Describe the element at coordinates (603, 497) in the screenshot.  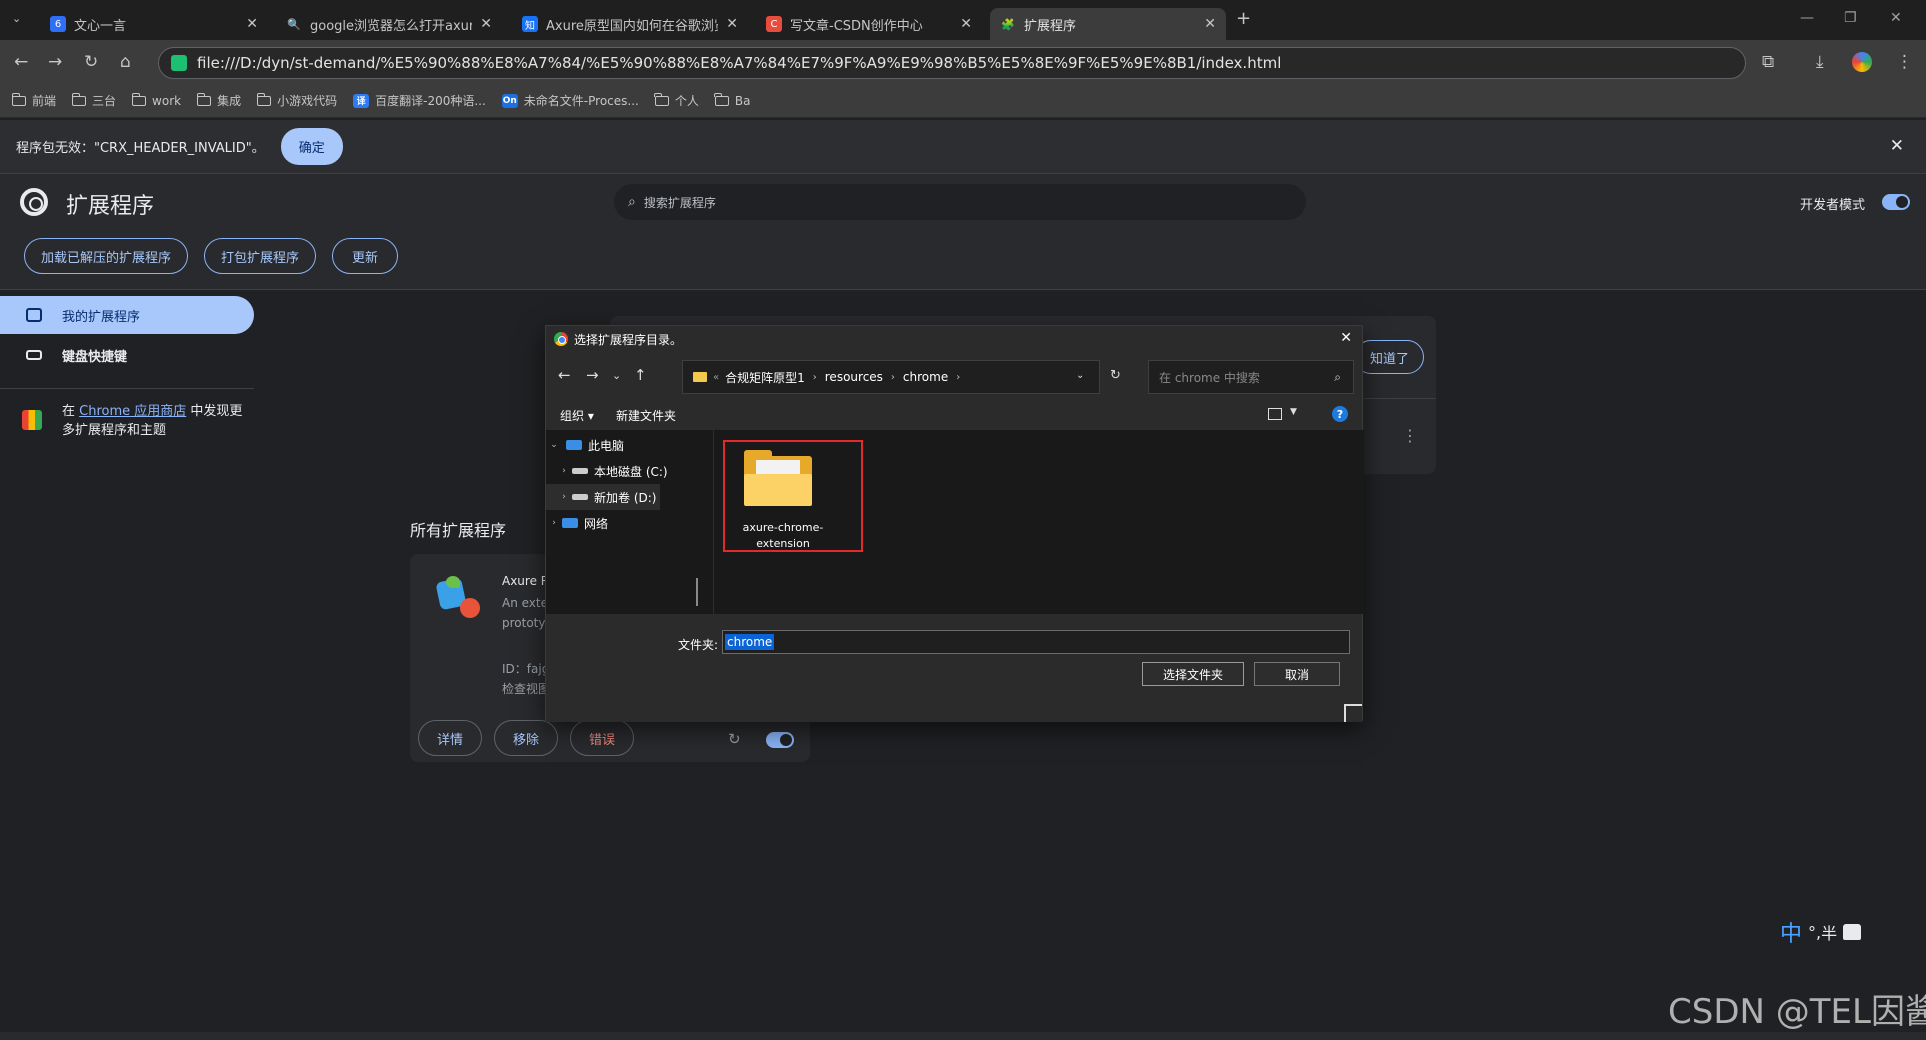
I see `tree-item-drive-d: › 新加卷 (D:)` at that location.